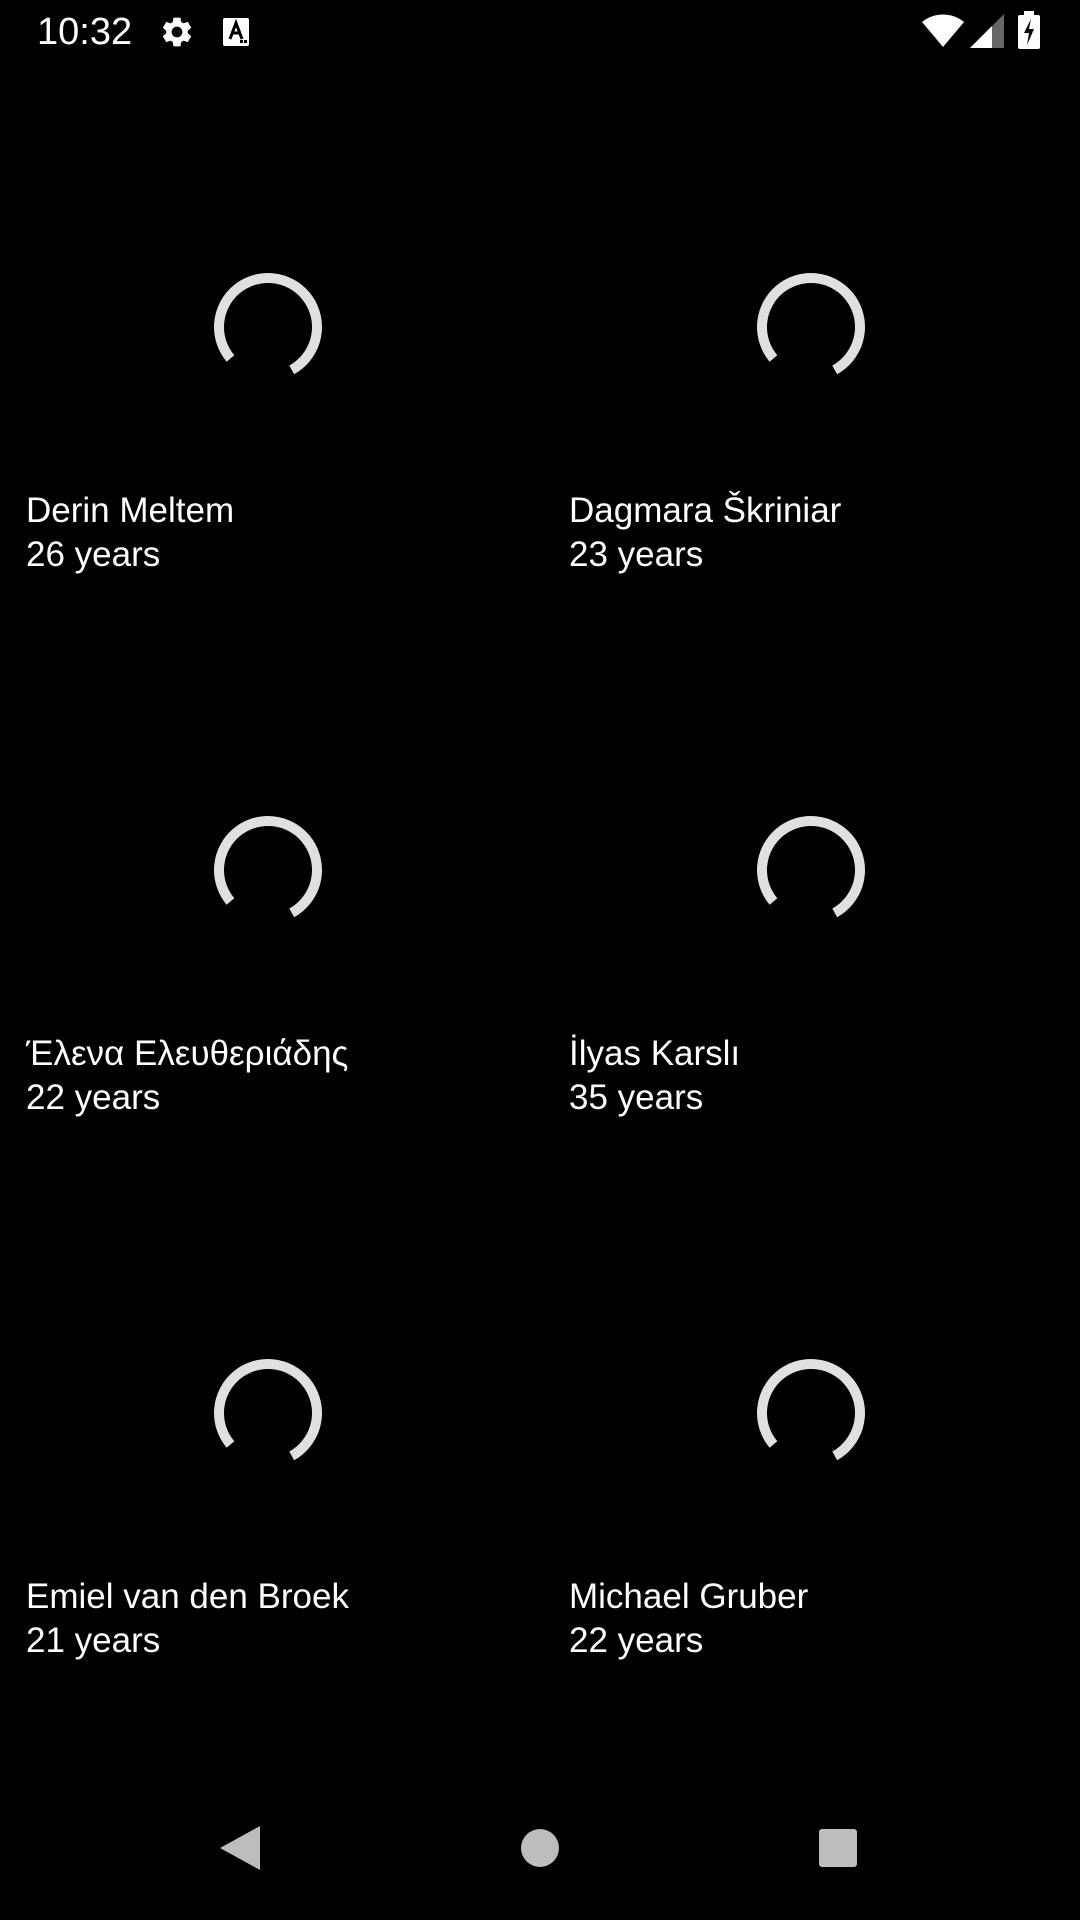 This screenshot has width=1080, height=1920. I want to click on home-icon, so click(540, 1848).